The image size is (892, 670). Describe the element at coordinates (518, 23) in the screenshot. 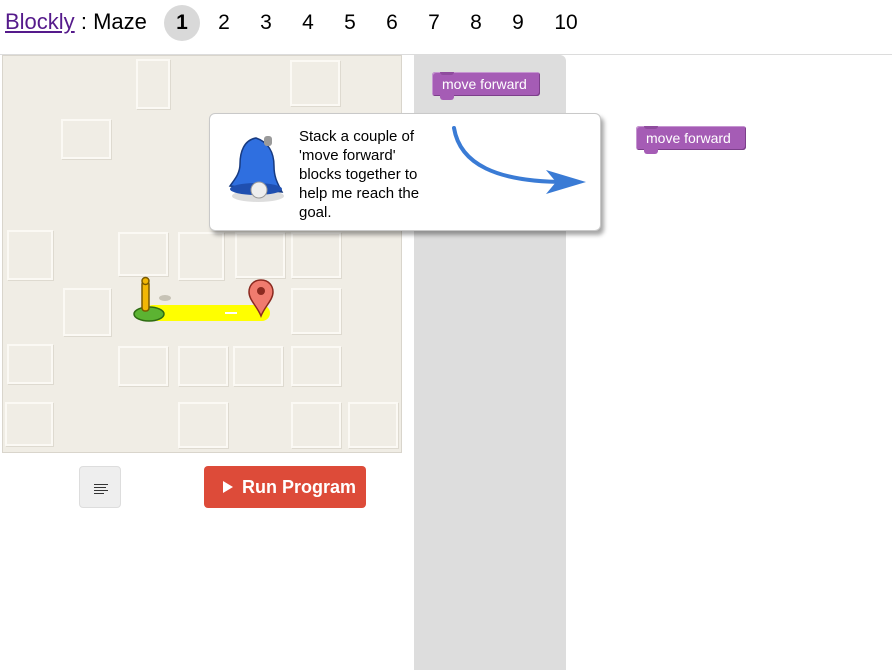

I see `level-9: 9` at that location.